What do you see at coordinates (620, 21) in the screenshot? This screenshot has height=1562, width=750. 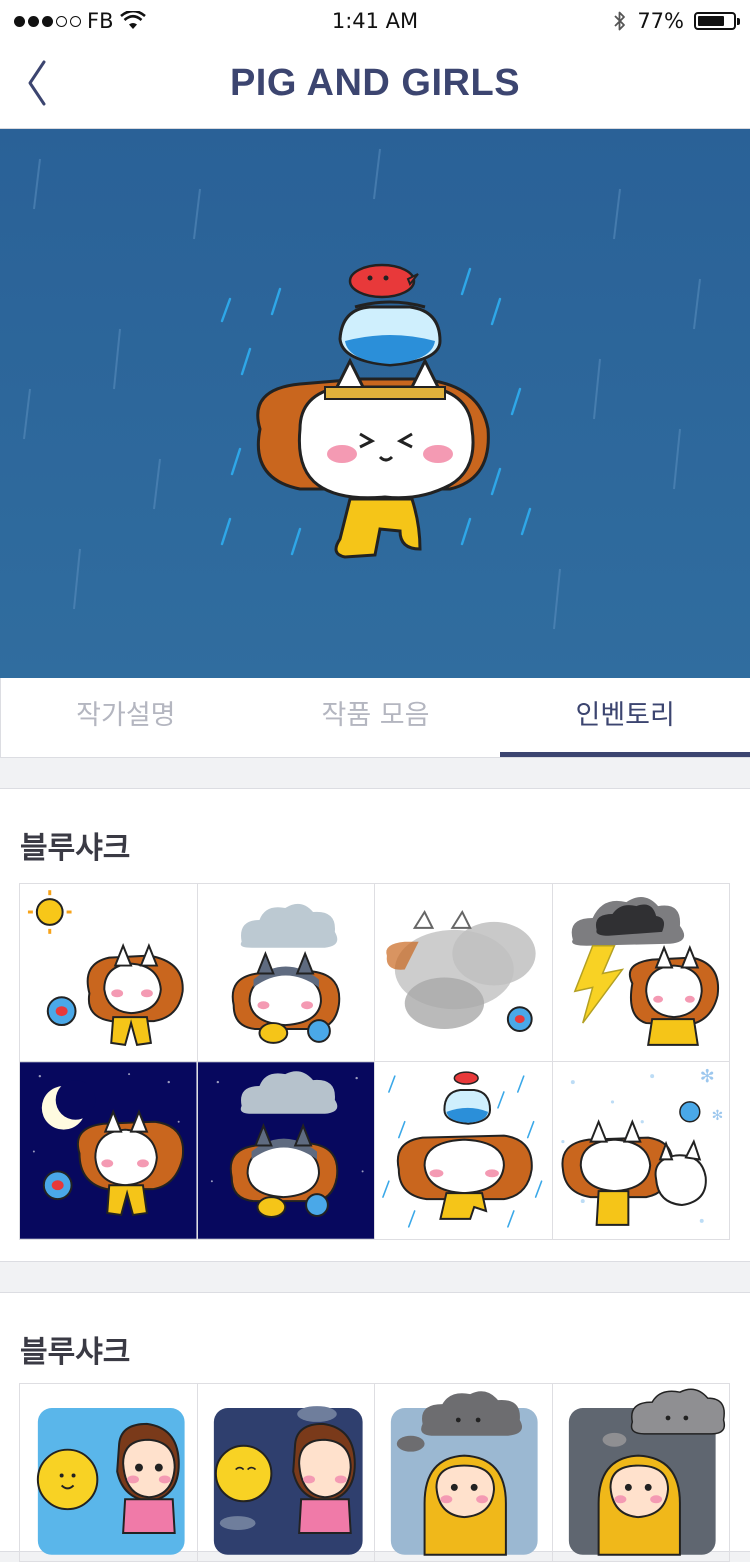 I see `bluetooth-icon` at bounding box center [620, 21].